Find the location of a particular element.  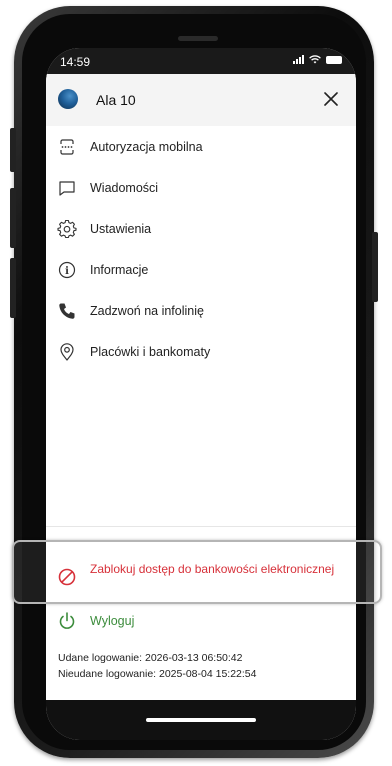

menu-item-mobile-authorization: Autoryzacja mobilna is located at coordinates (201, 146).